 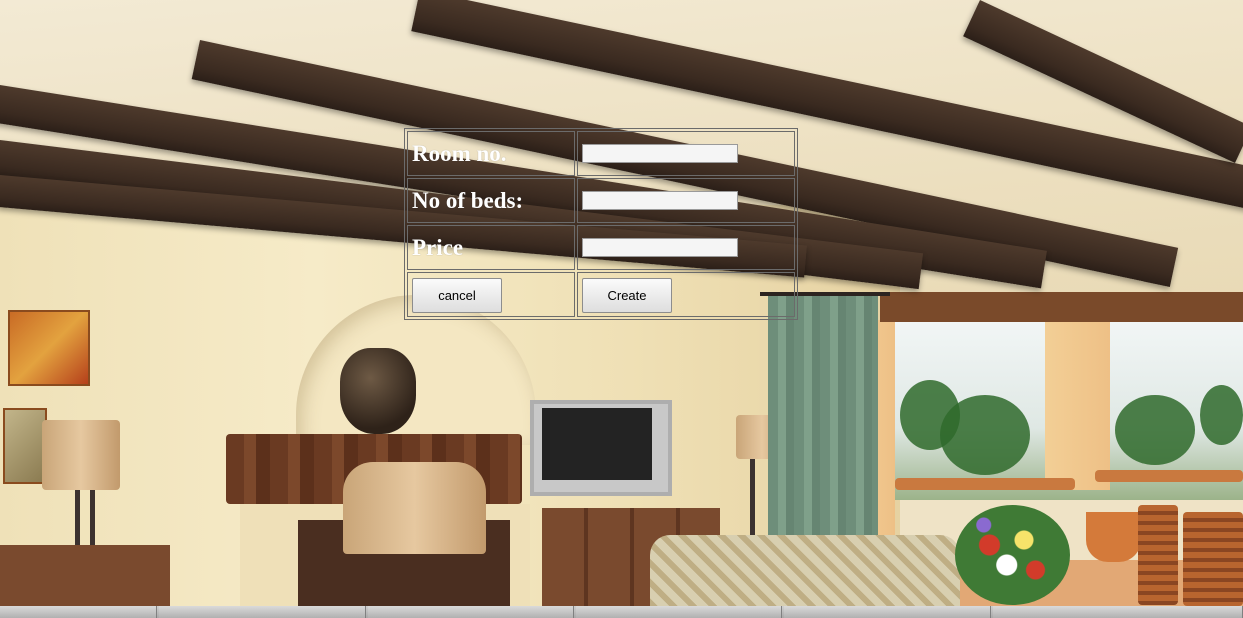 I want to click on actions-row: cancel Create, so click(x=601, y=294).